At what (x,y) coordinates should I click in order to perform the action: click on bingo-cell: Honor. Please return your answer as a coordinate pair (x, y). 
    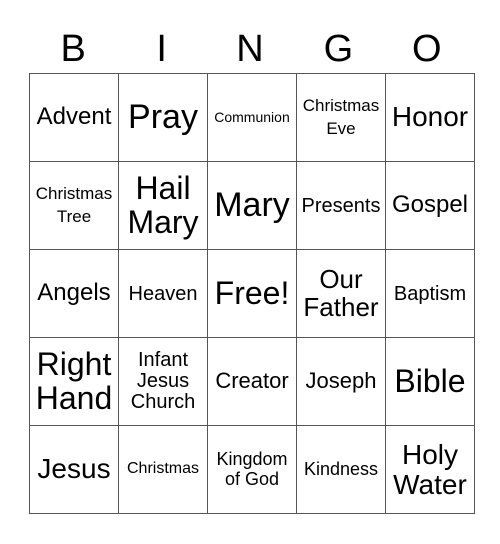
    Looking at the image, I should click on (430, 117).